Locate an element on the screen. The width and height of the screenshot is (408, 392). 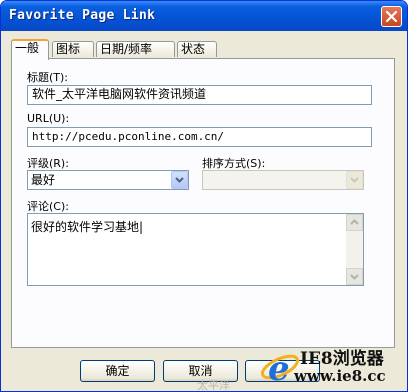
url-label: URL(U): is located at coordinates (48, 118).